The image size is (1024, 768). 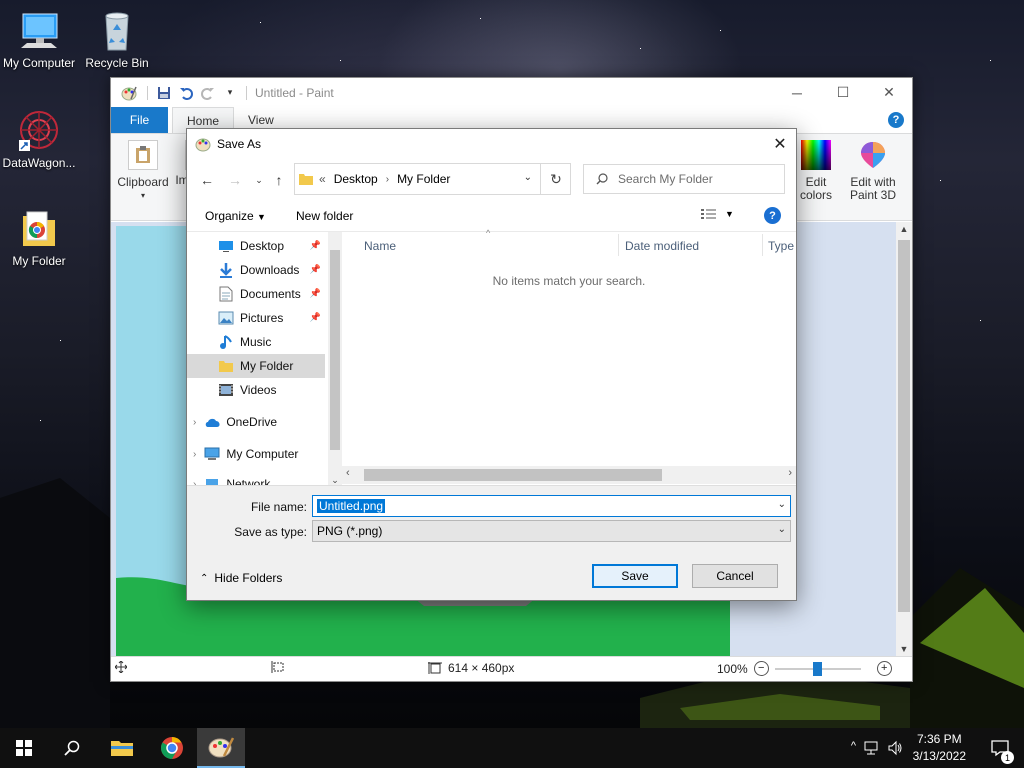 What do you see at coordinates (528, 177) in the screenshot?
I see `address-dropdown-icon: ⌄` at bounding box center [528, 177].